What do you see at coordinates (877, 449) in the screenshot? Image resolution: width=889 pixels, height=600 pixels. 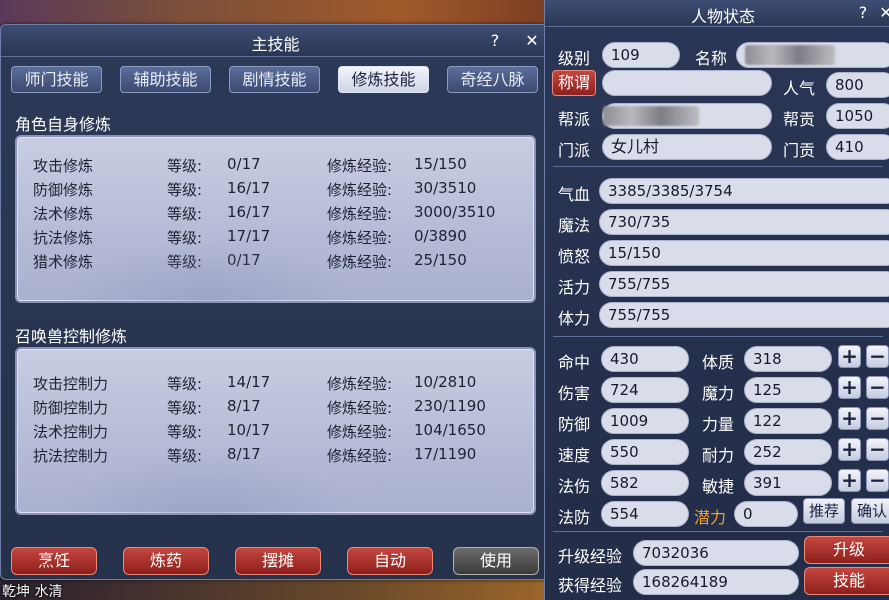 I see `endurance-minus-button: −` at bounding box center [877, 449].